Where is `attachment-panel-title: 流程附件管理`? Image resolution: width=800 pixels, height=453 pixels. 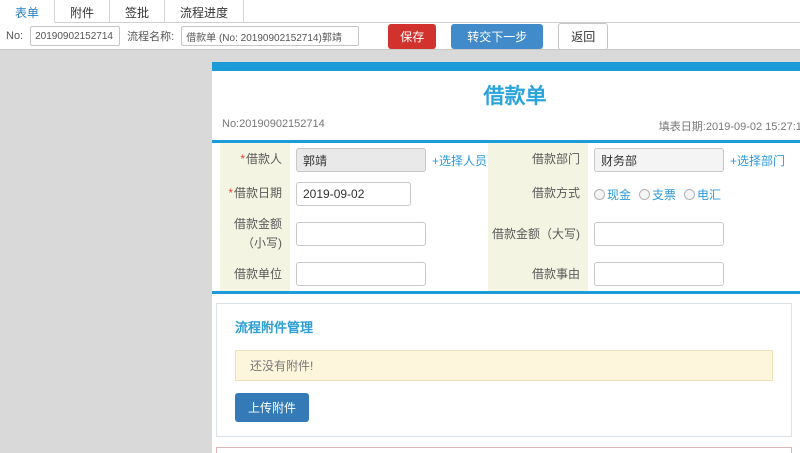
attachment-panel-title: 流程附件管理 is located at coordinates (274, 328).